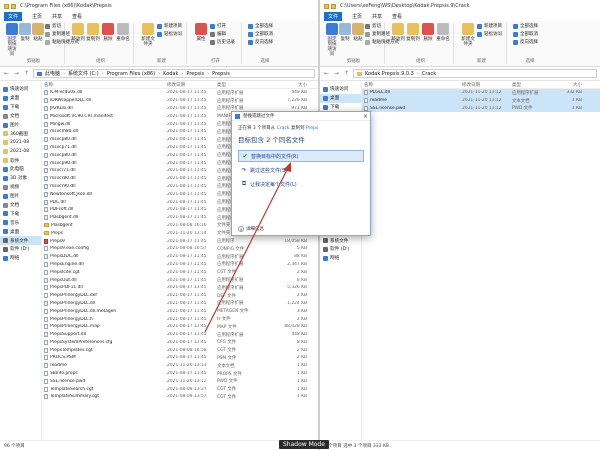  What do you see at coordinates (358, 32) in the screenshot?
I see `paste-button: 粘贴` at bounding box center [358, 32].